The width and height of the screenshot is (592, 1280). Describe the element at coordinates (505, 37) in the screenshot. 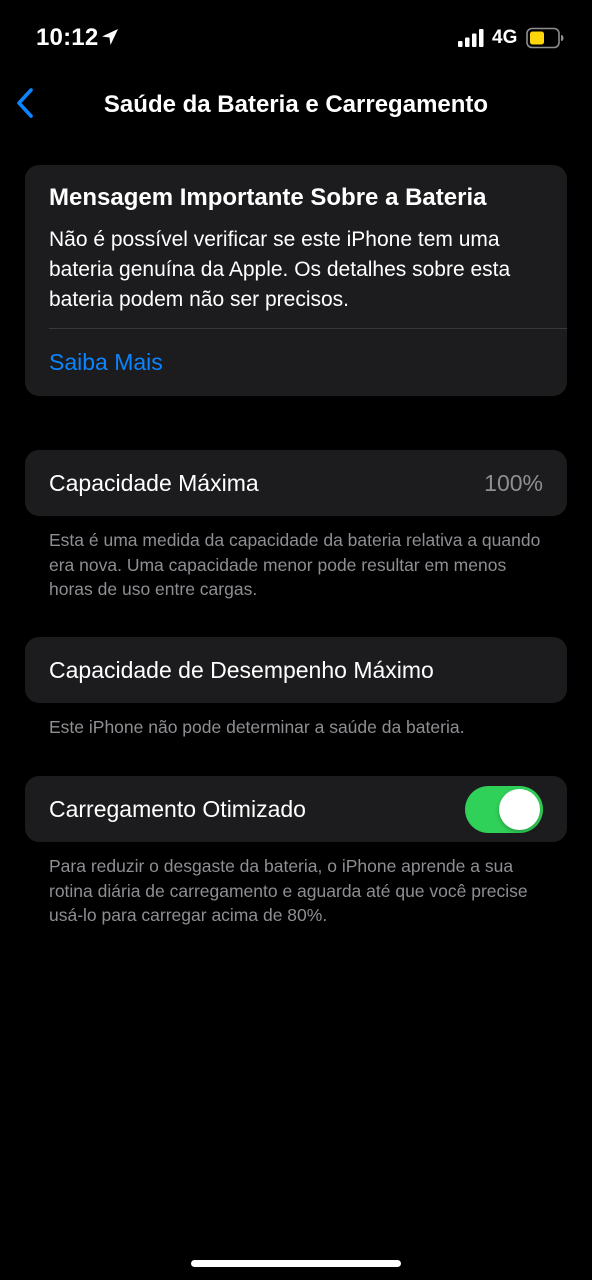

I see `network-type-label: 4G` at that location.